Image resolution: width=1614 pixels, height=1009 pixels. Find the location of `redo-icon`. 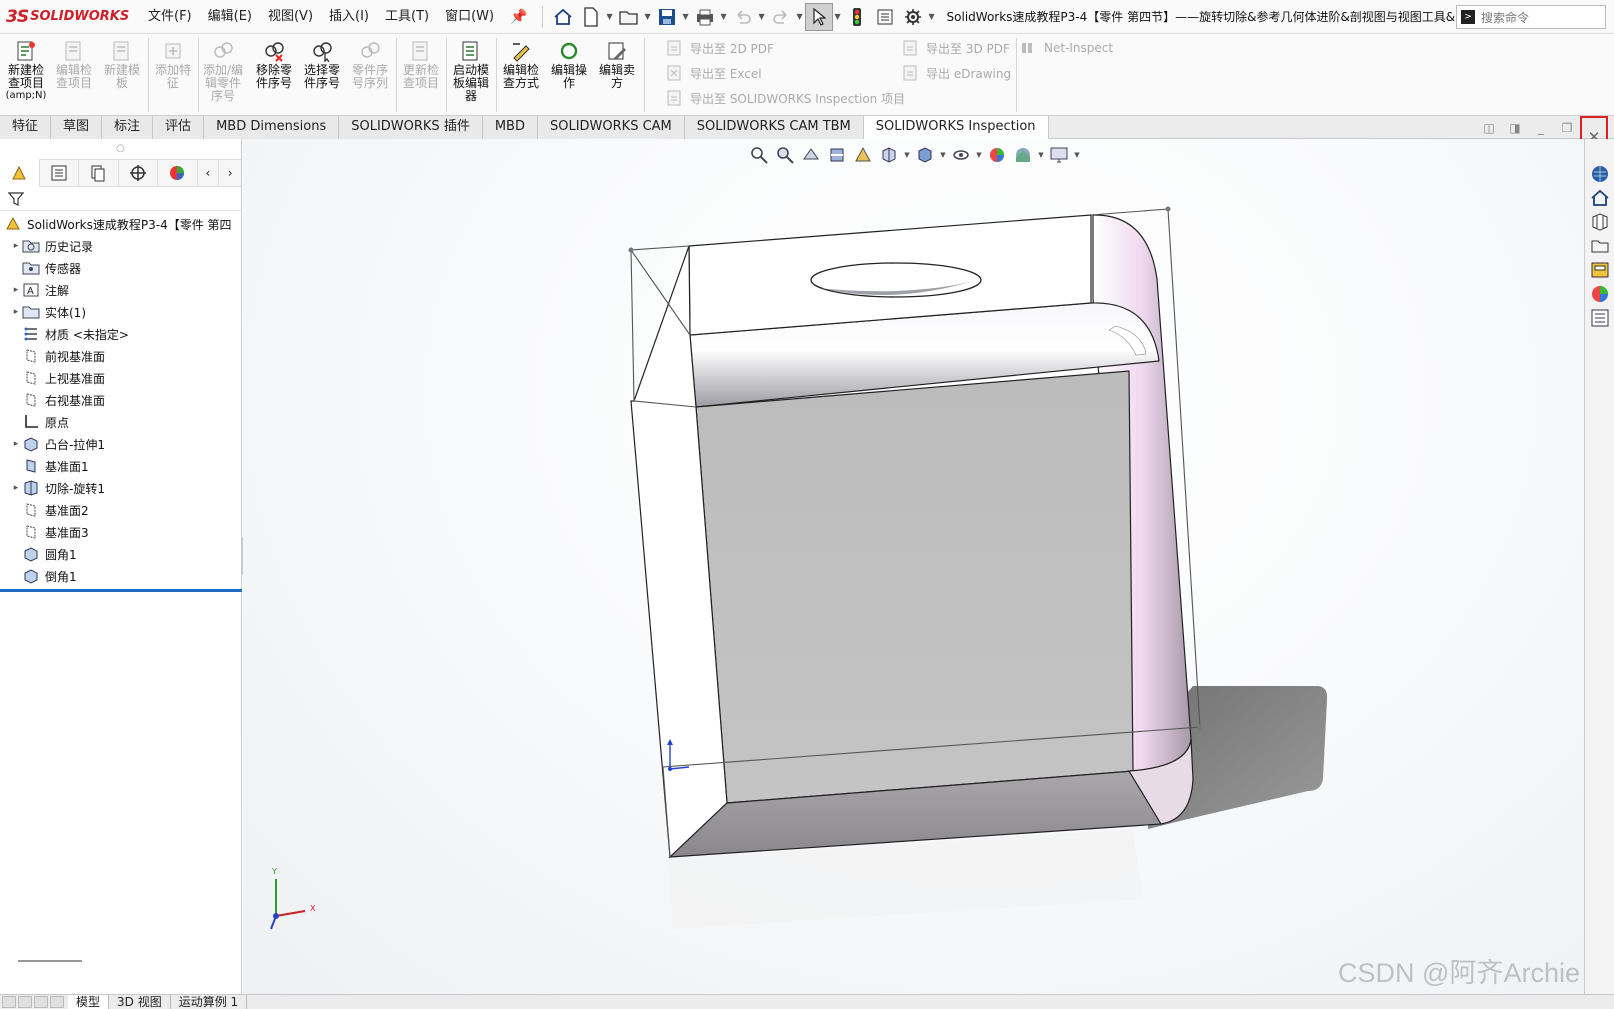

redo-icon is located at coordinates (781, 17).